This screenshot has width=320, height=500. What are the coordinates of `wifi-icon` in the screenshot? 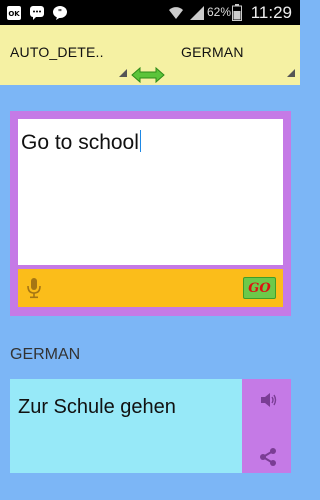 It's located at (176, 12).